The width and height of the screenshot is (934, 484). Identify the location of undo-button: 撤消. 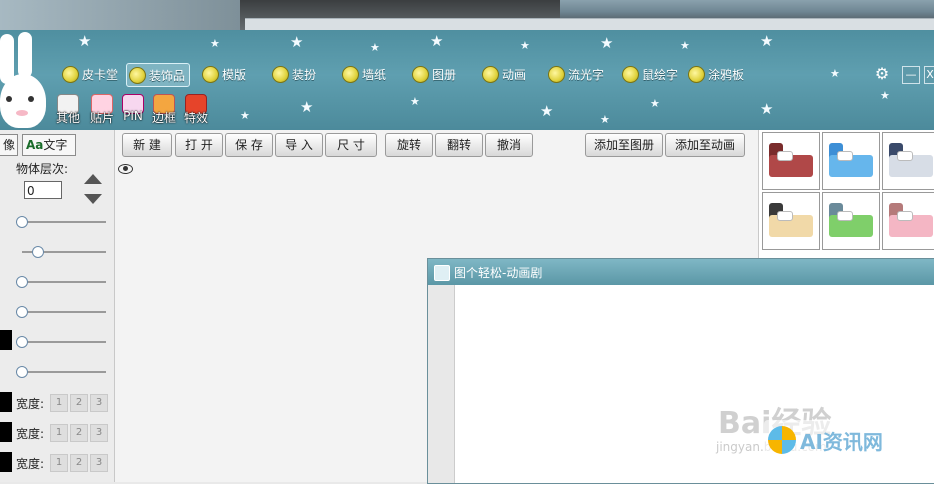
(509, 145).